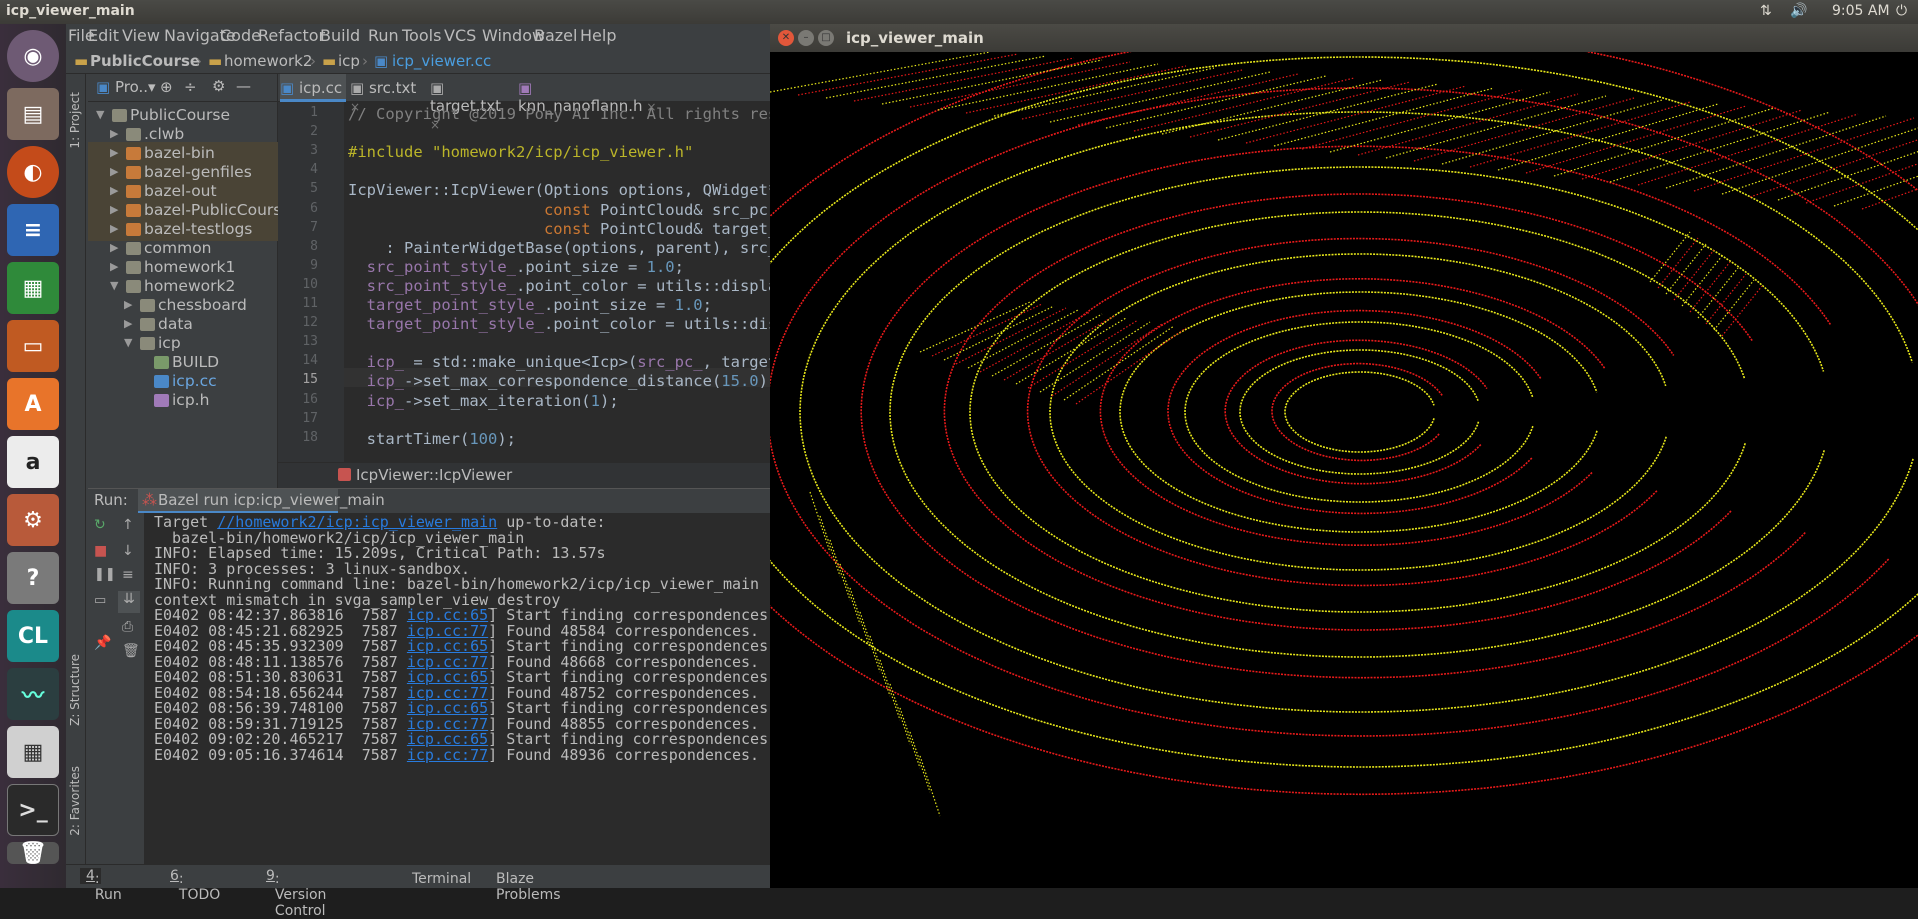  I want to click on print-icon: ⎙, so click(127, 627).